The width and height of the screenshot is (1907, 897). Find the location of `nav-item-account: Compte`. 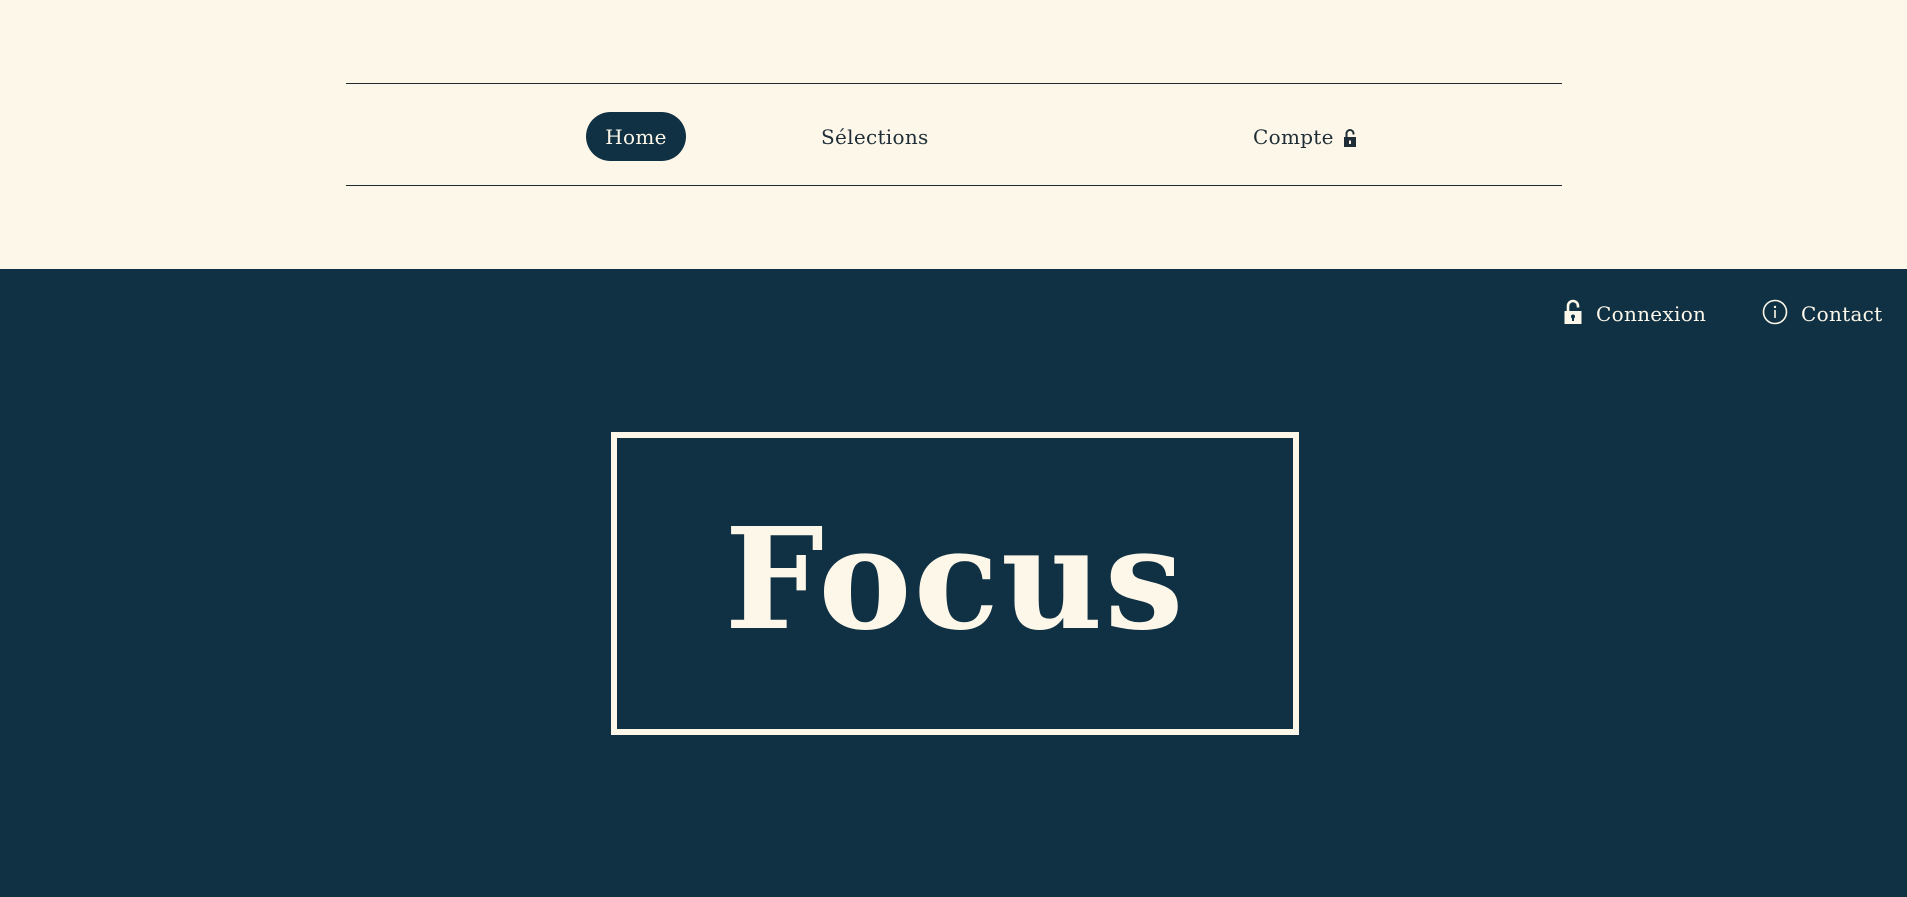

nav-item-account: Compte is located at coordinates (1305, 136).